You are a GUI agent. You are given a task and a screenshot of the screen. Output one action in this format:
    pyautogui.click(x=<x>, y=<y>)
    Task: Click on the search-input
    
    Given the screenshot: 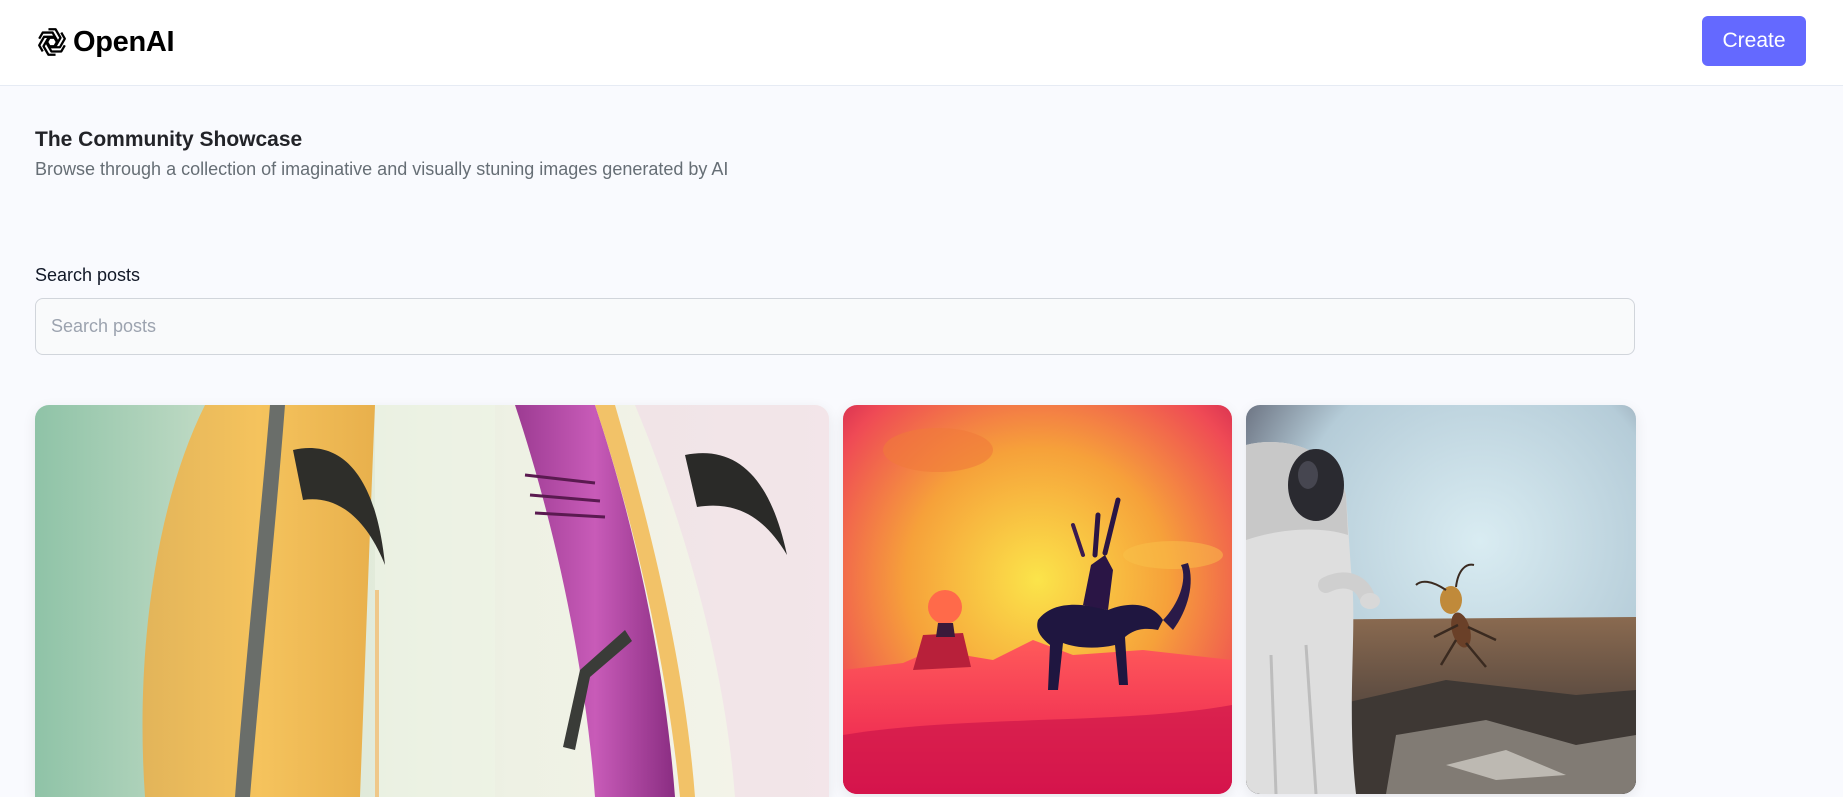 What is the action you would take?
    pyautogui.click(x=835, y=326)
    